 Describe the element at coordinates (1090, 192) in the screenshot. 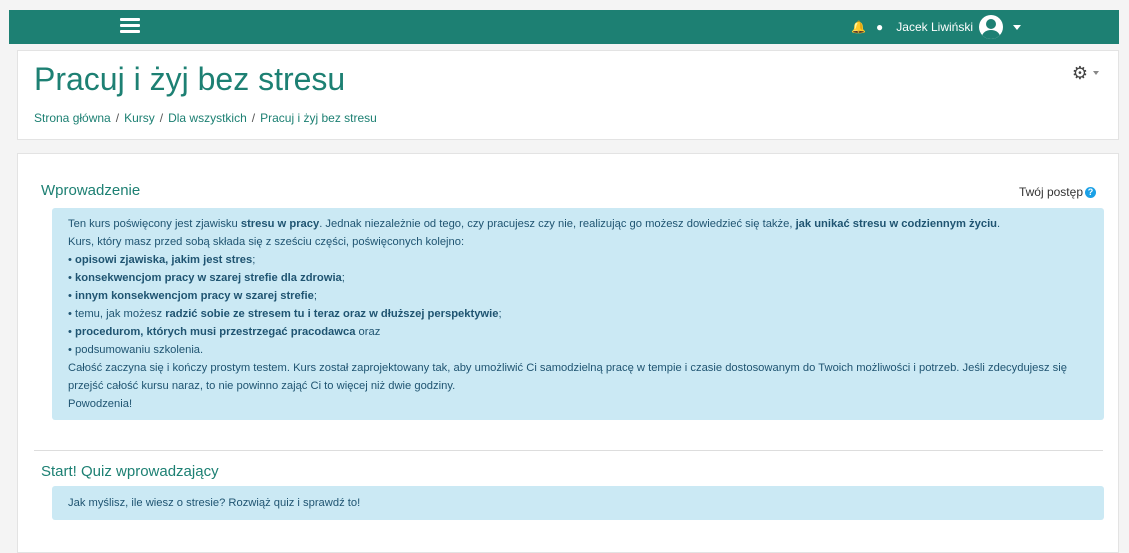

I see `help-icon: ?` at that location.